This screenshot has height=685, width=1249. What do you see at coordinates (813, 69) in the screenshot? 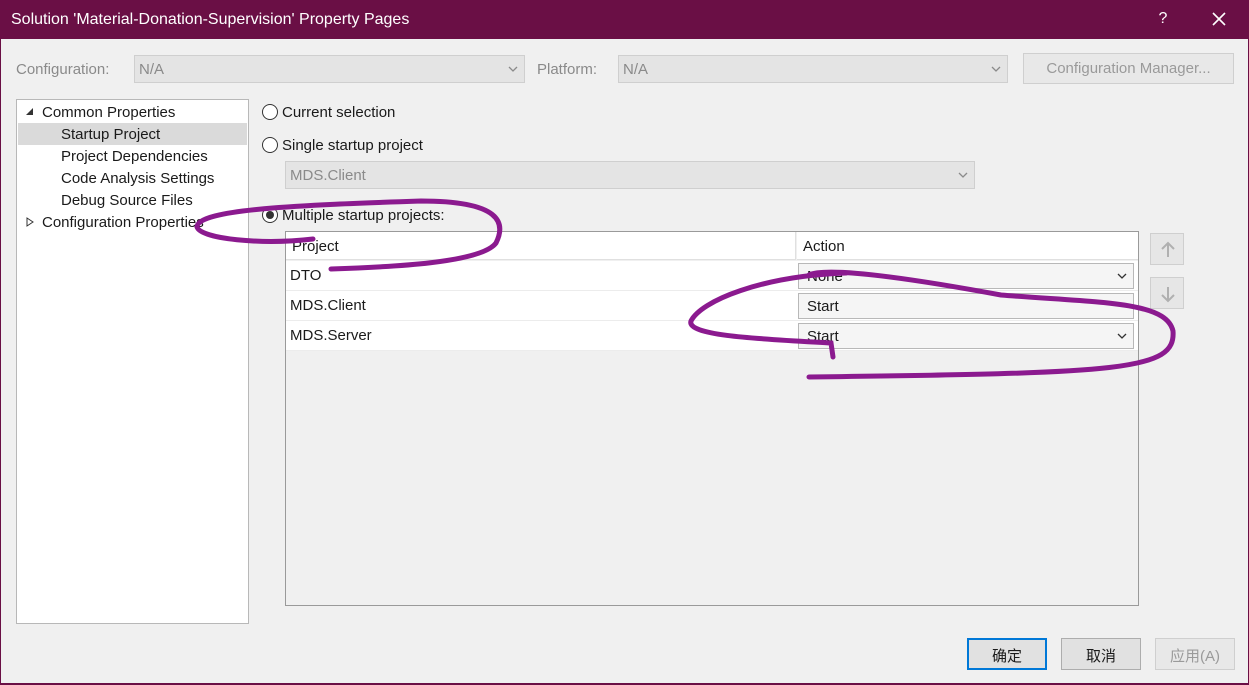
I see `platform-combo: N/A` at bounding box center [813, 69].